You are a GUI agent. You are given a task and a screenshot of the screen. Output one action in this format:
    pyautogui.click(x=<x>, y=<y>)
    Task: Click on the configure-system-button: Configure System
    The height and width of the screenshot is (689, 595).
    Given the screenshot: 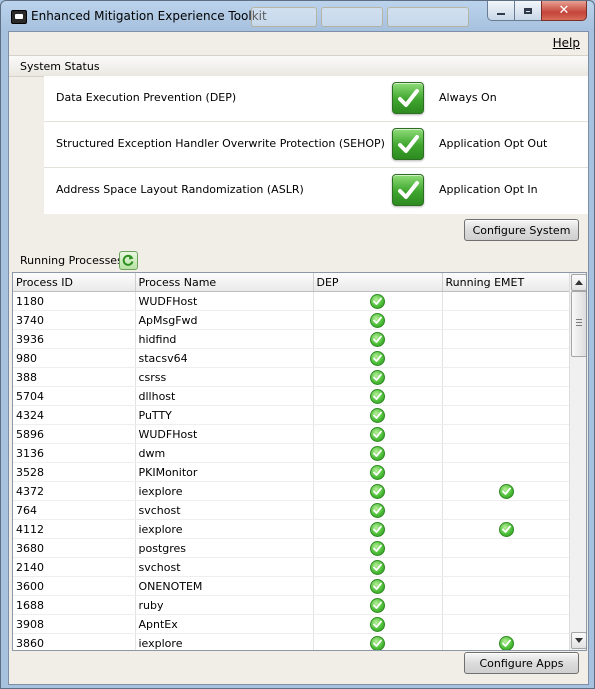 What is the action you would take?
    pyautogui.click(x=521, y=230)
    